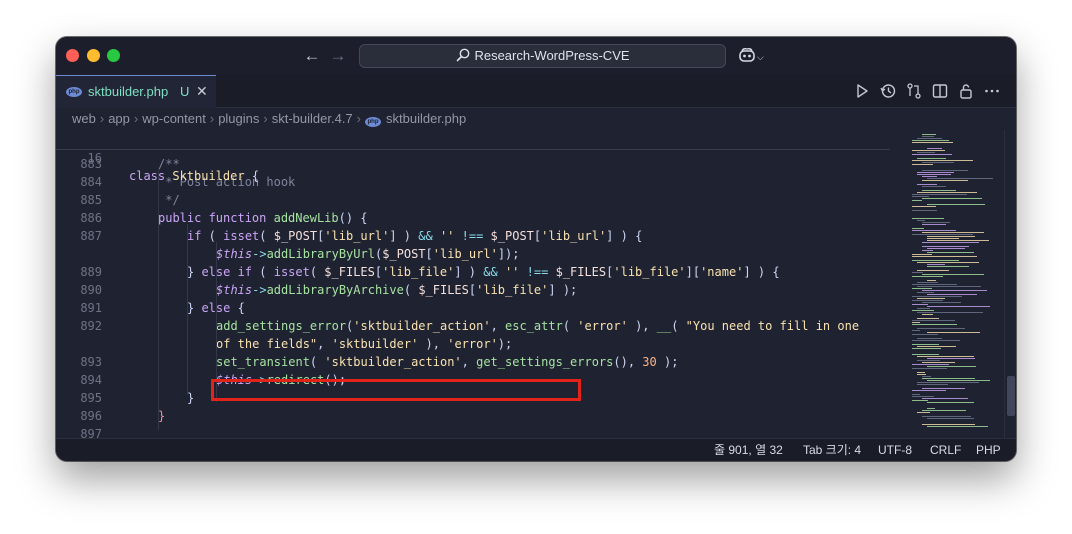 Image resolution: width=1072 pixels, height=534 pixels. I want to click on code-line: 897, so click(476, 431).